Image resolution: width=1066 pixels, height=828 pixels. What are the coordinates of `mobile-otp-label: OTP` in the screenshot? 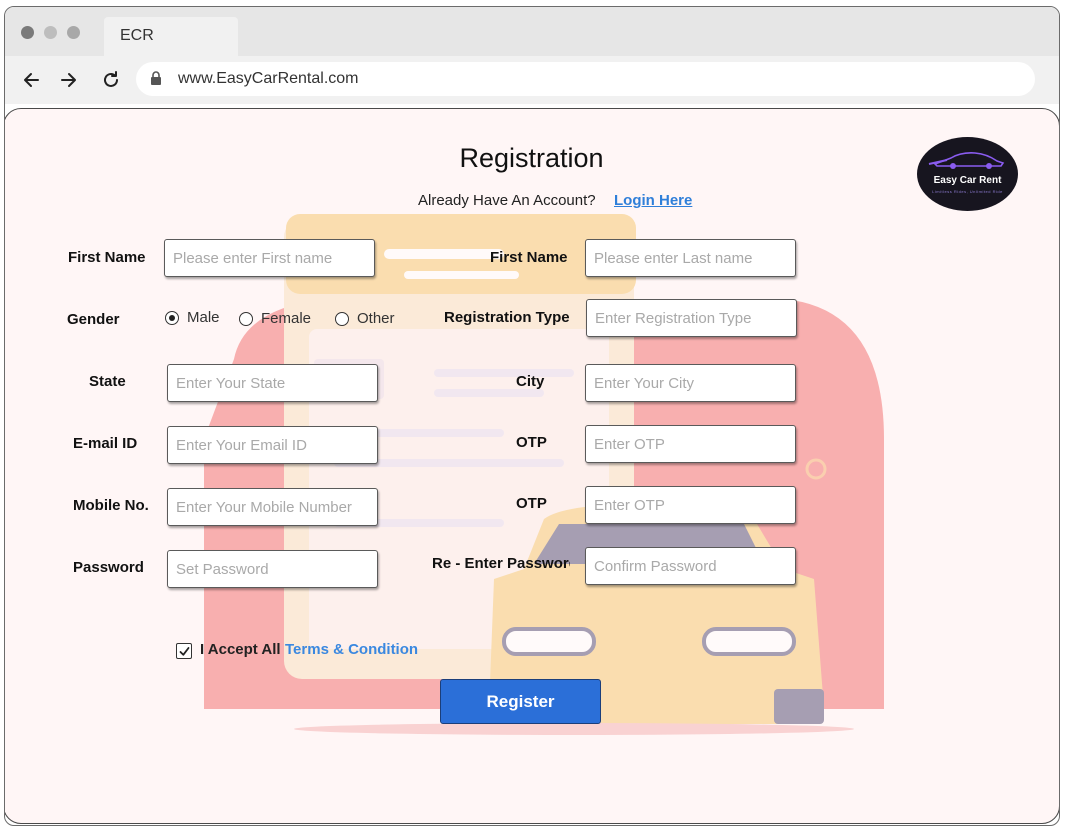 It's located at (531, 503).